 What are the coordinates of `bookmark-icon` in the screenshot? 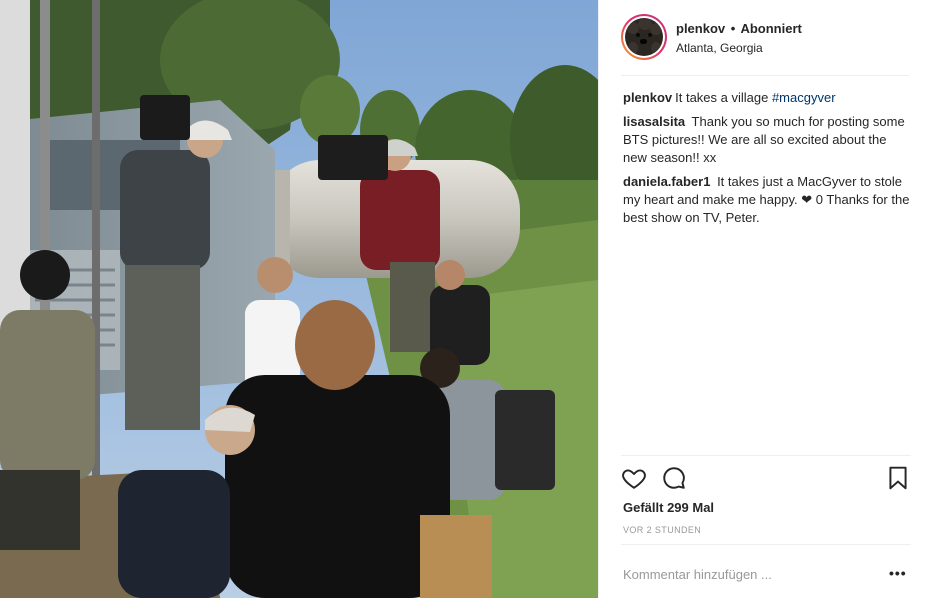 It's located at (898, 478).